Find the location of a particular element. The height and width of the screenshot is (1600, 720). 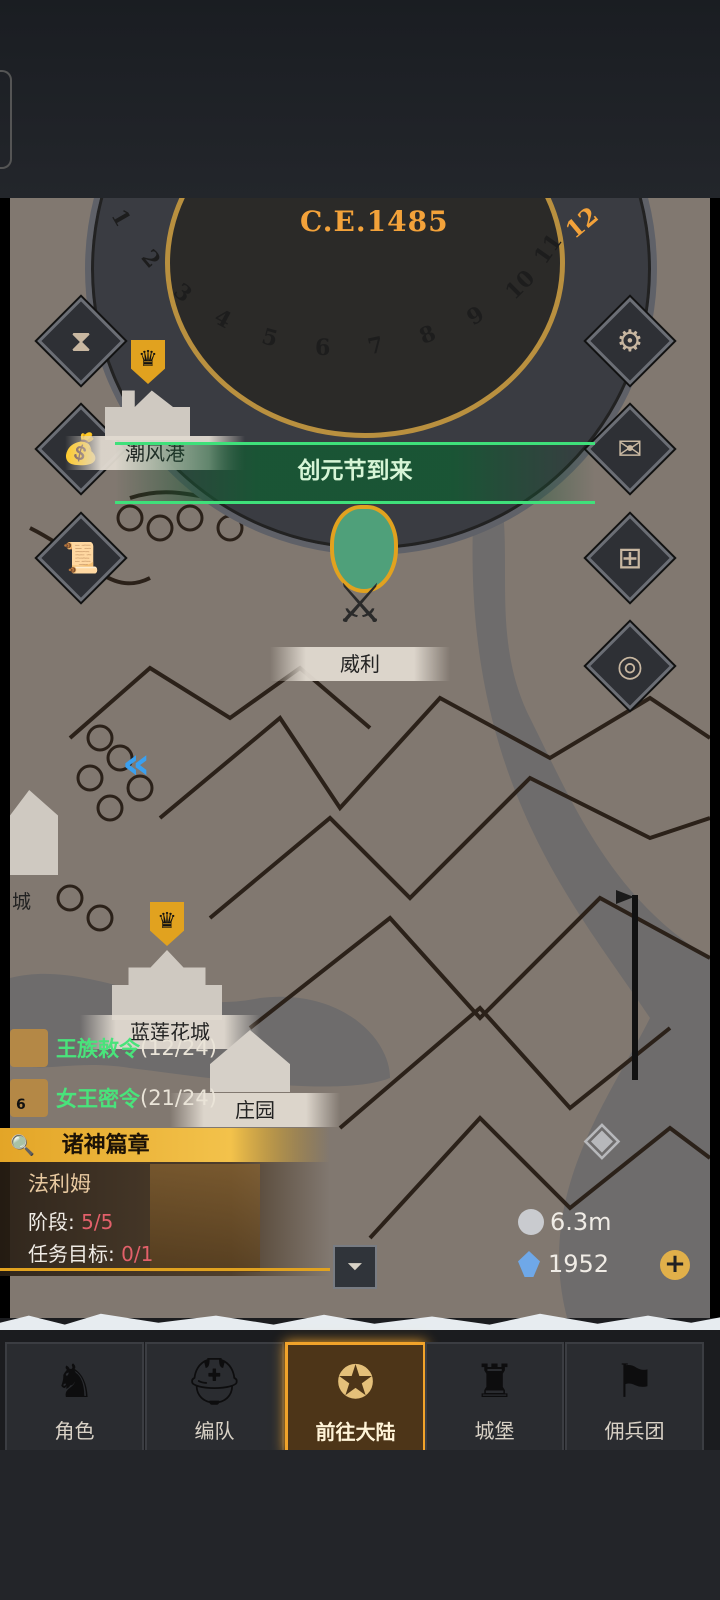

crystal-icon is located at coordinates (529, 1264).